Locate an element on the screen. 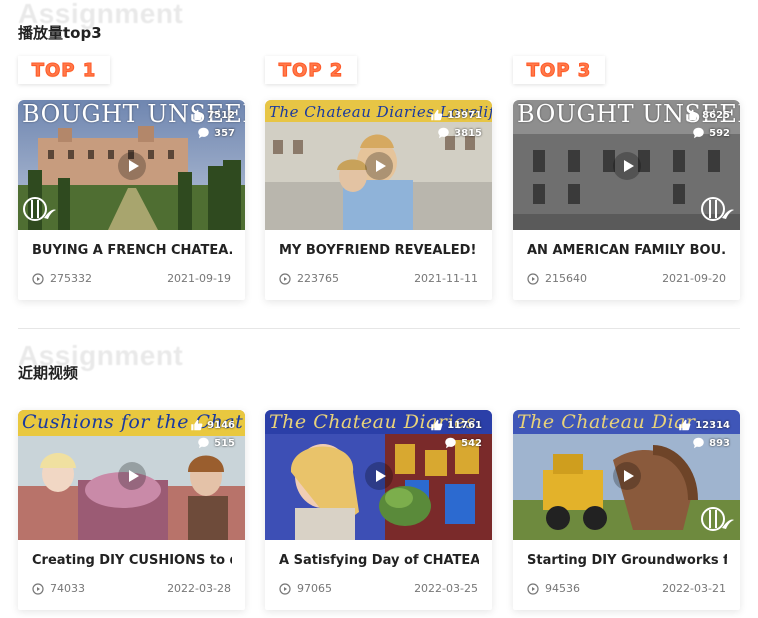  likes-count: 12314 is located at coordinates (712, 425).